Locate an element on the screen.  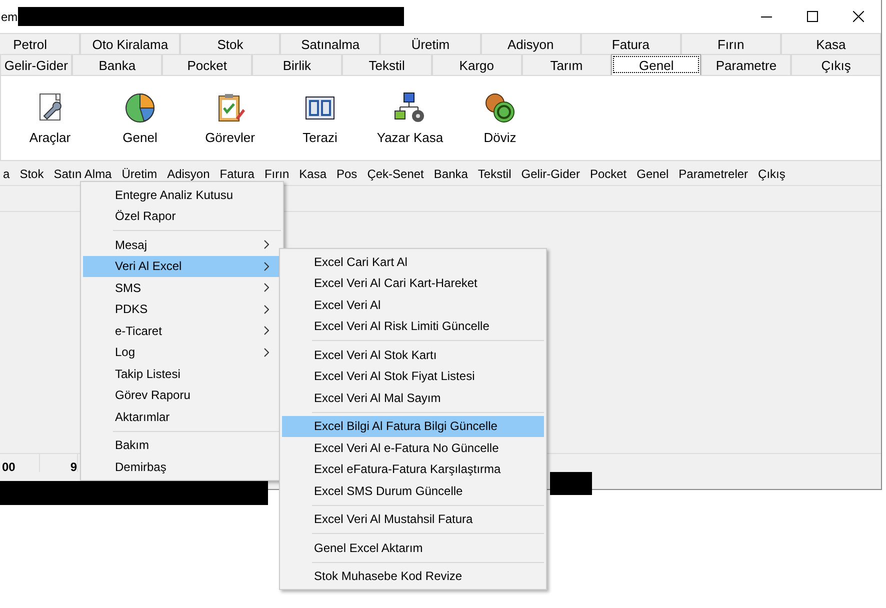
tab: Banka is located at coordinates (117, 64).